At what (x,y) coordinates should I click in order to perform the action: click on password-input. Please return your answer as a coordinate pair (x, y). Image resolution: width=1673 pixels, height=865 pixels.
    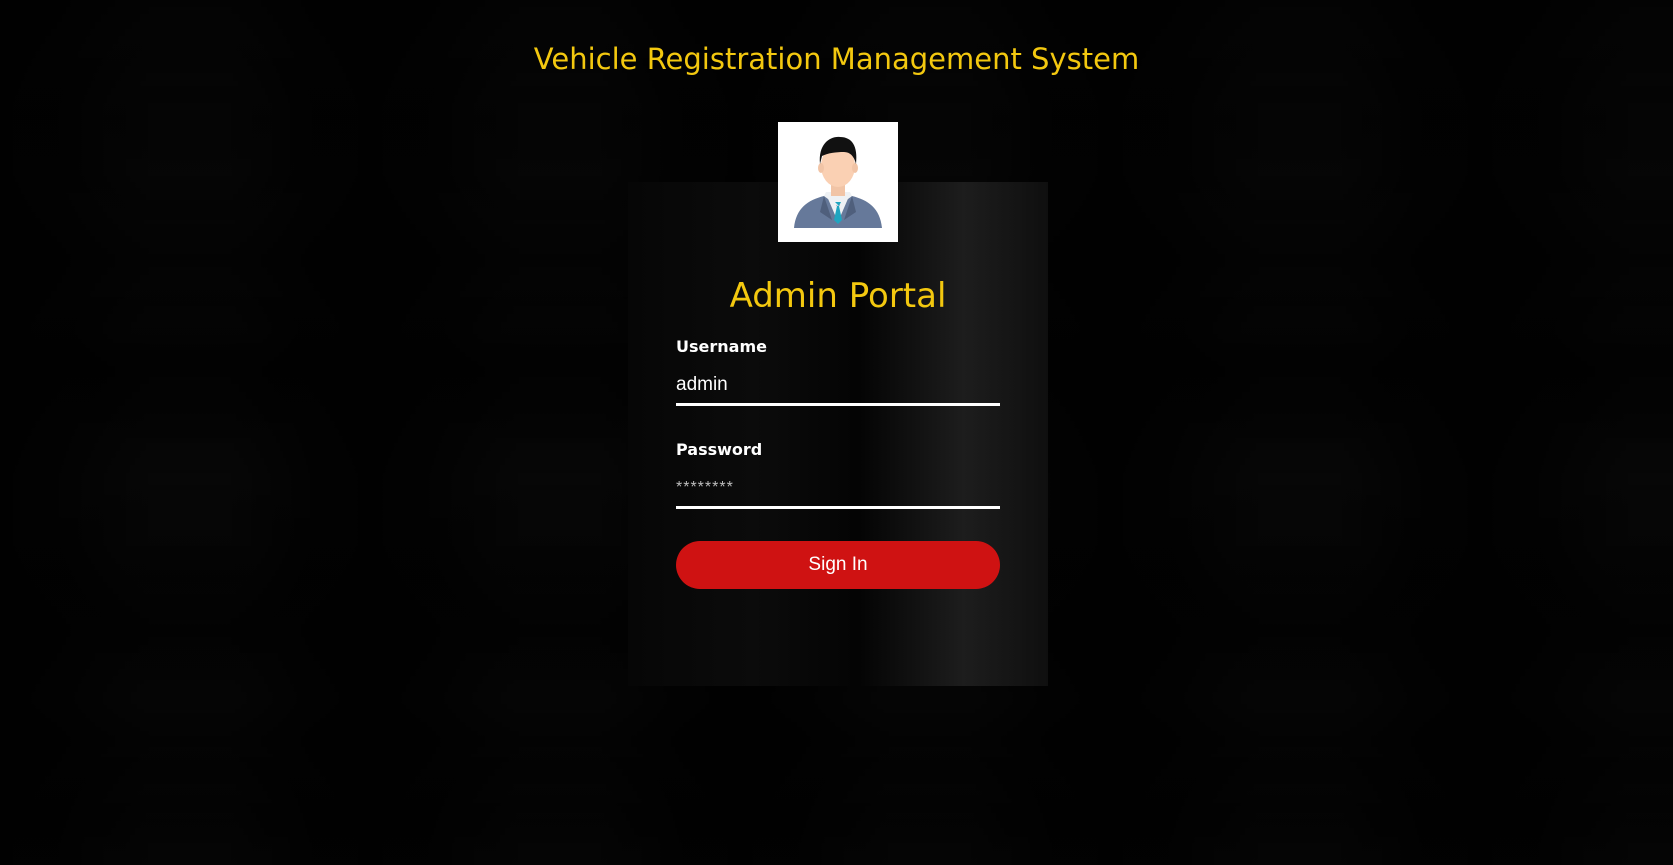
    Looking at the image, I should click on (838, 489).